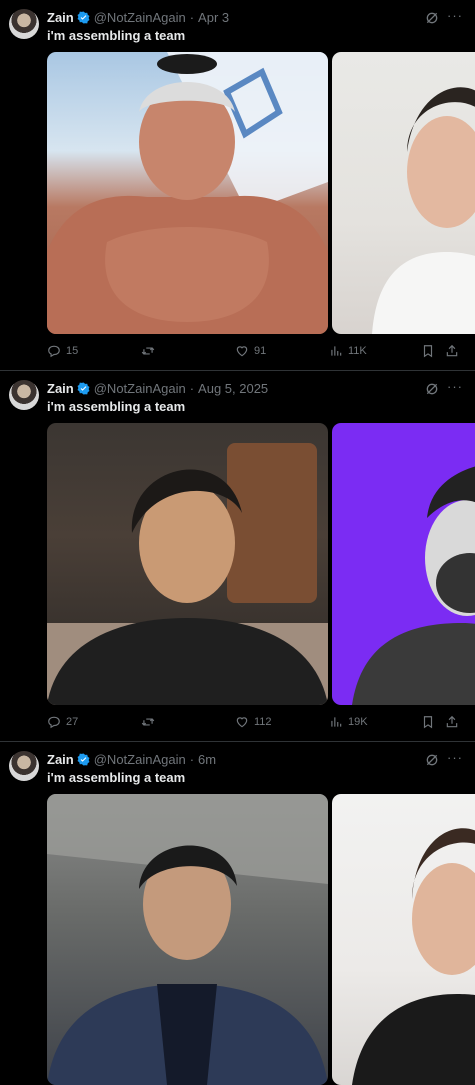  I want to click on like-count: 91, so click(260, 351).